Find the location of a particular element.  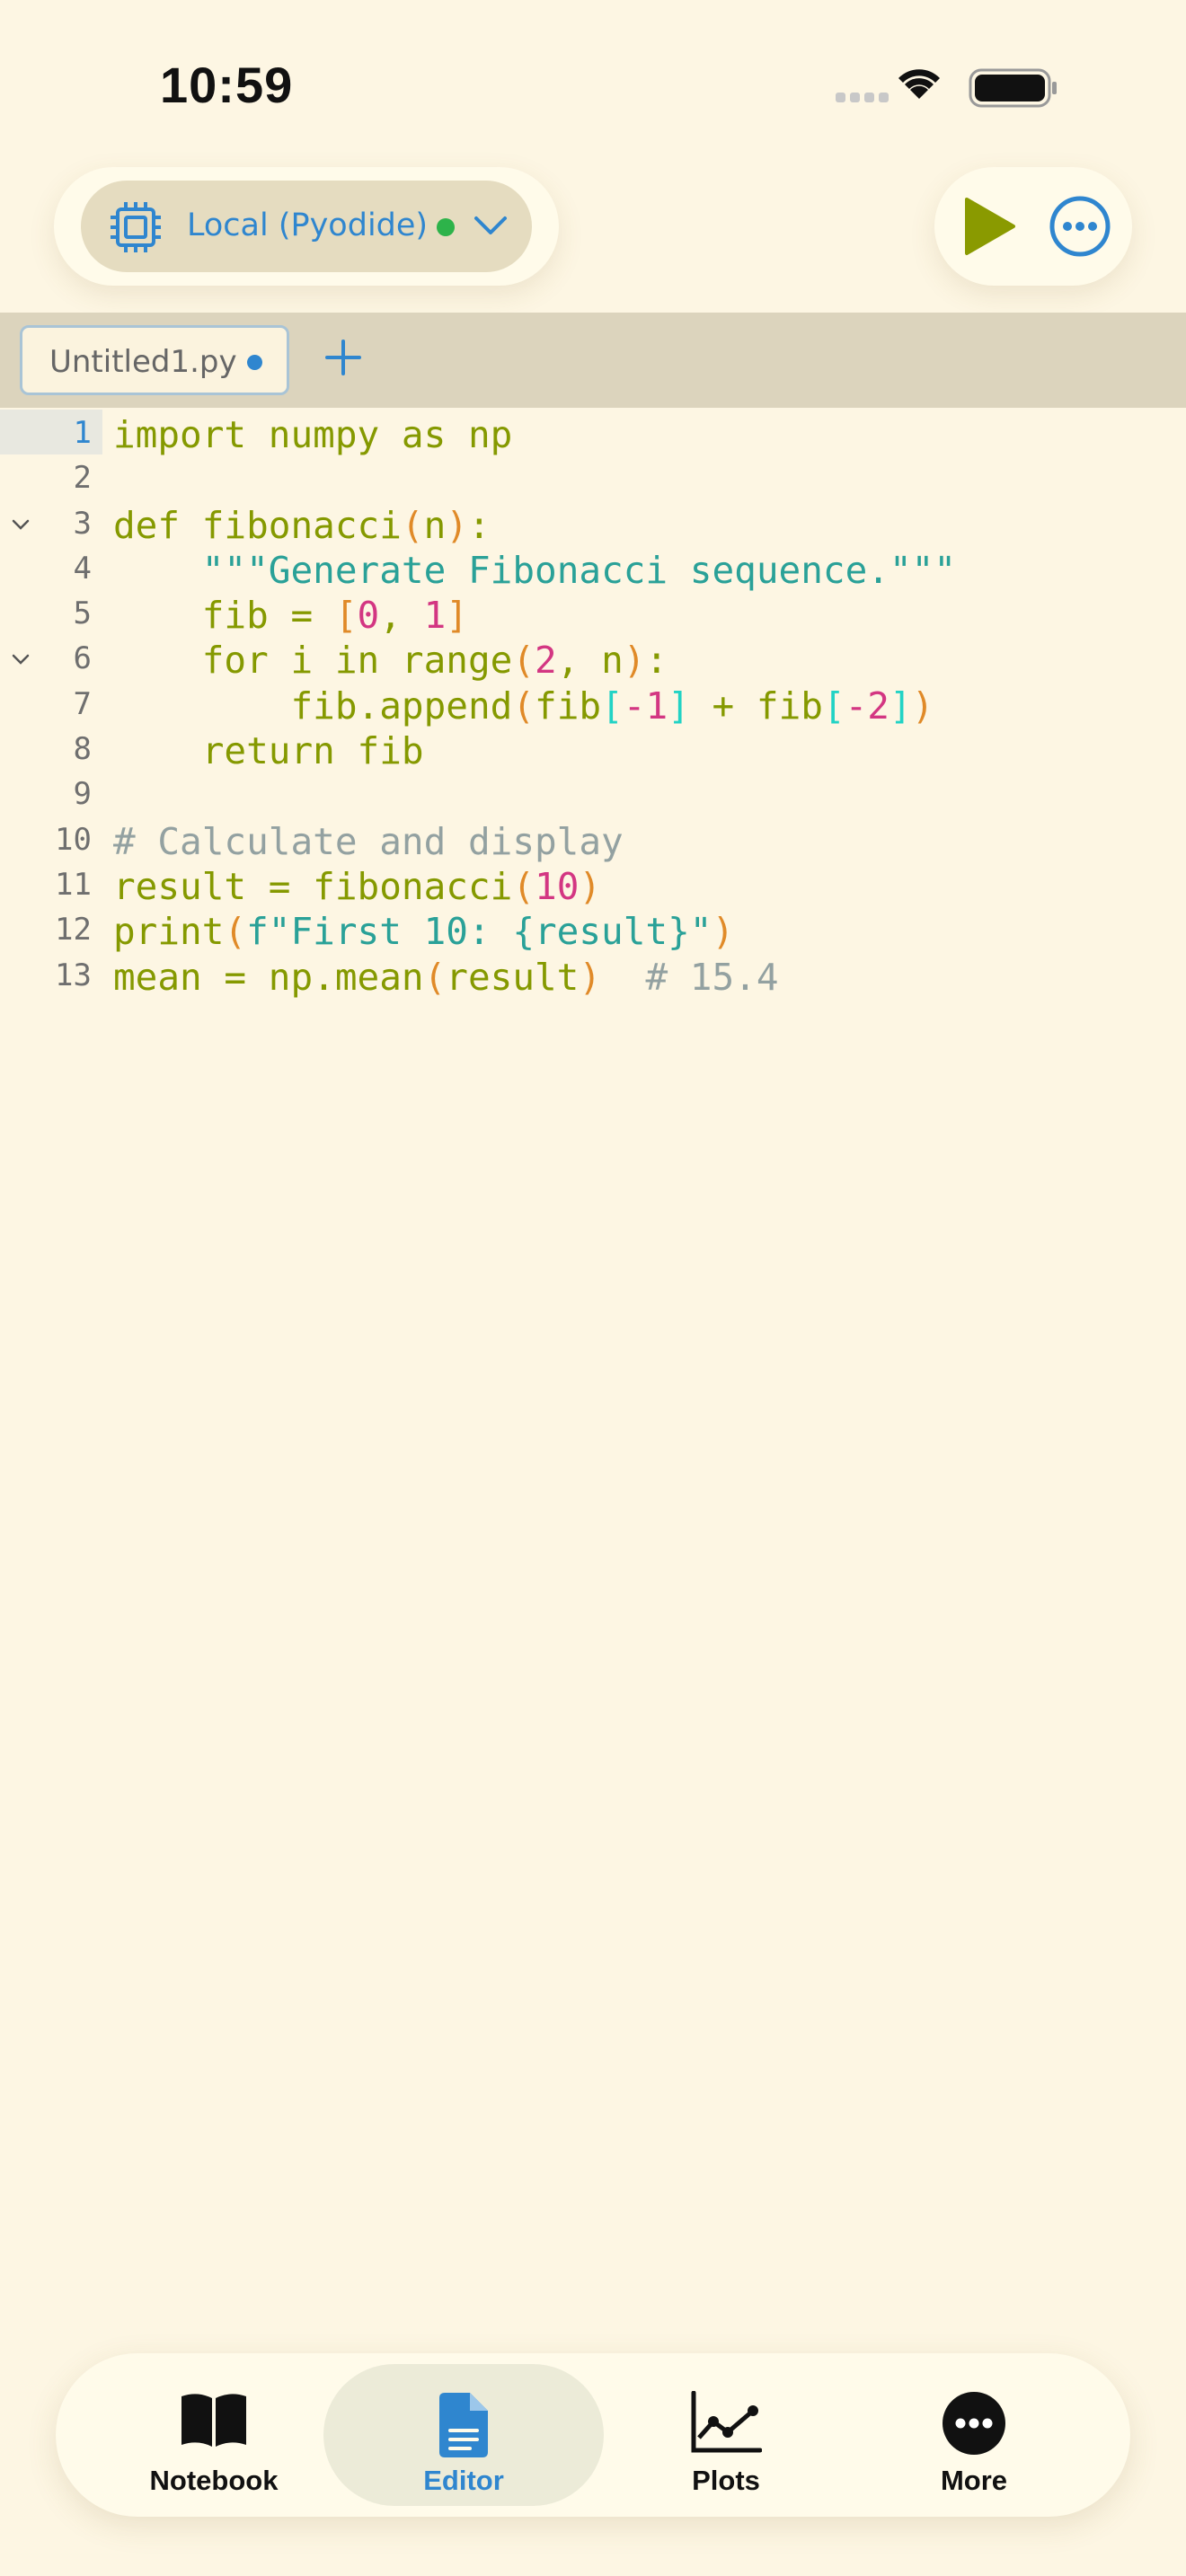

bottom-navigation: Notebook Editor Plots More is located at coordinates (593, 2435).